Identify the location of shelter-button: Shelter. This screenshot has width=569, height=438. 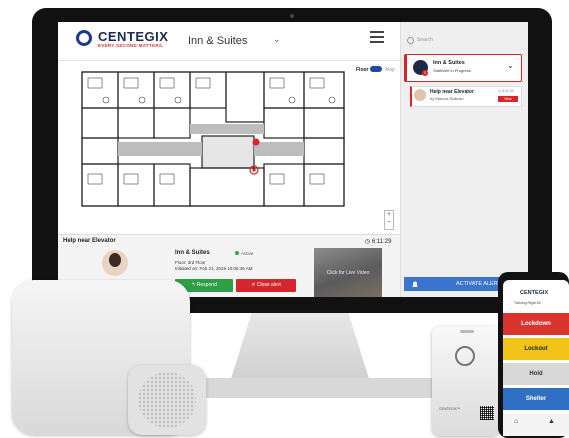
(536, 399).